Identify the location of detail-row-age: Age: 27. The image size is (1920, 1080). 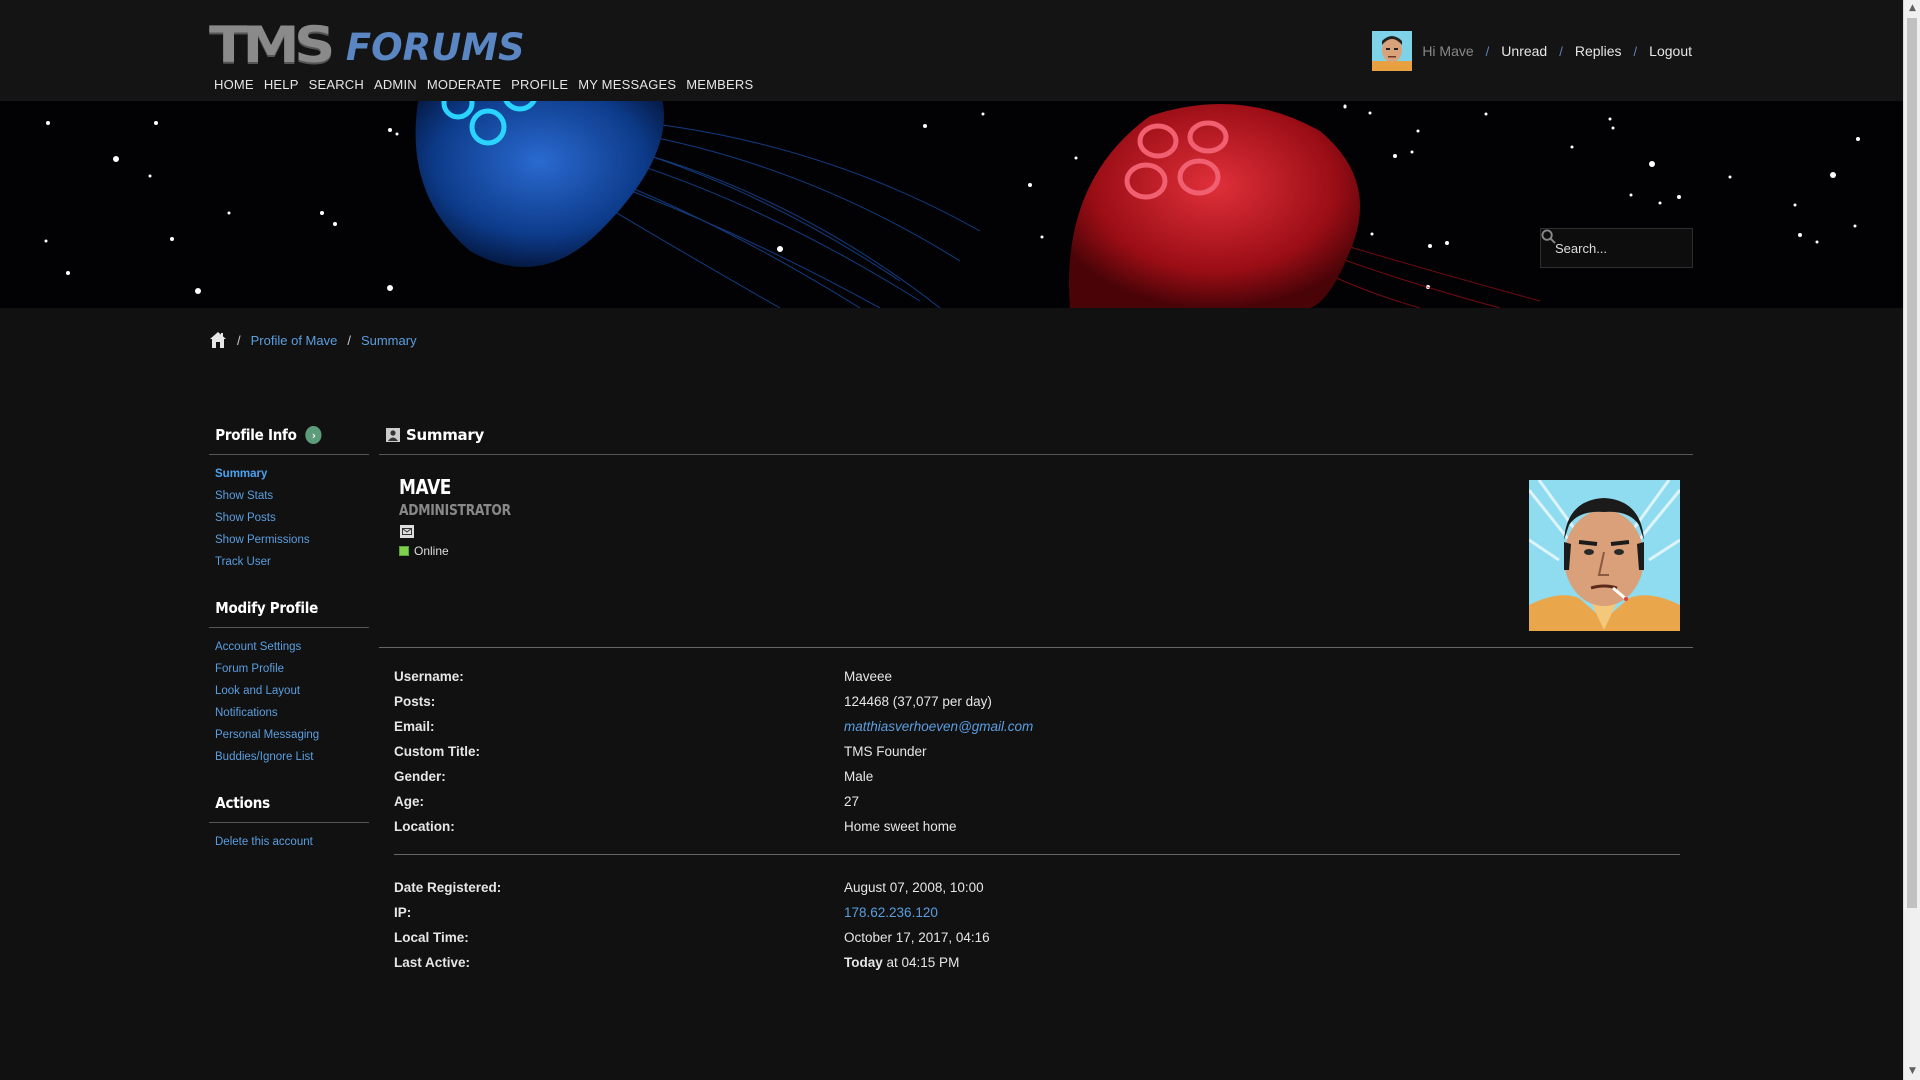
(1037, 801).